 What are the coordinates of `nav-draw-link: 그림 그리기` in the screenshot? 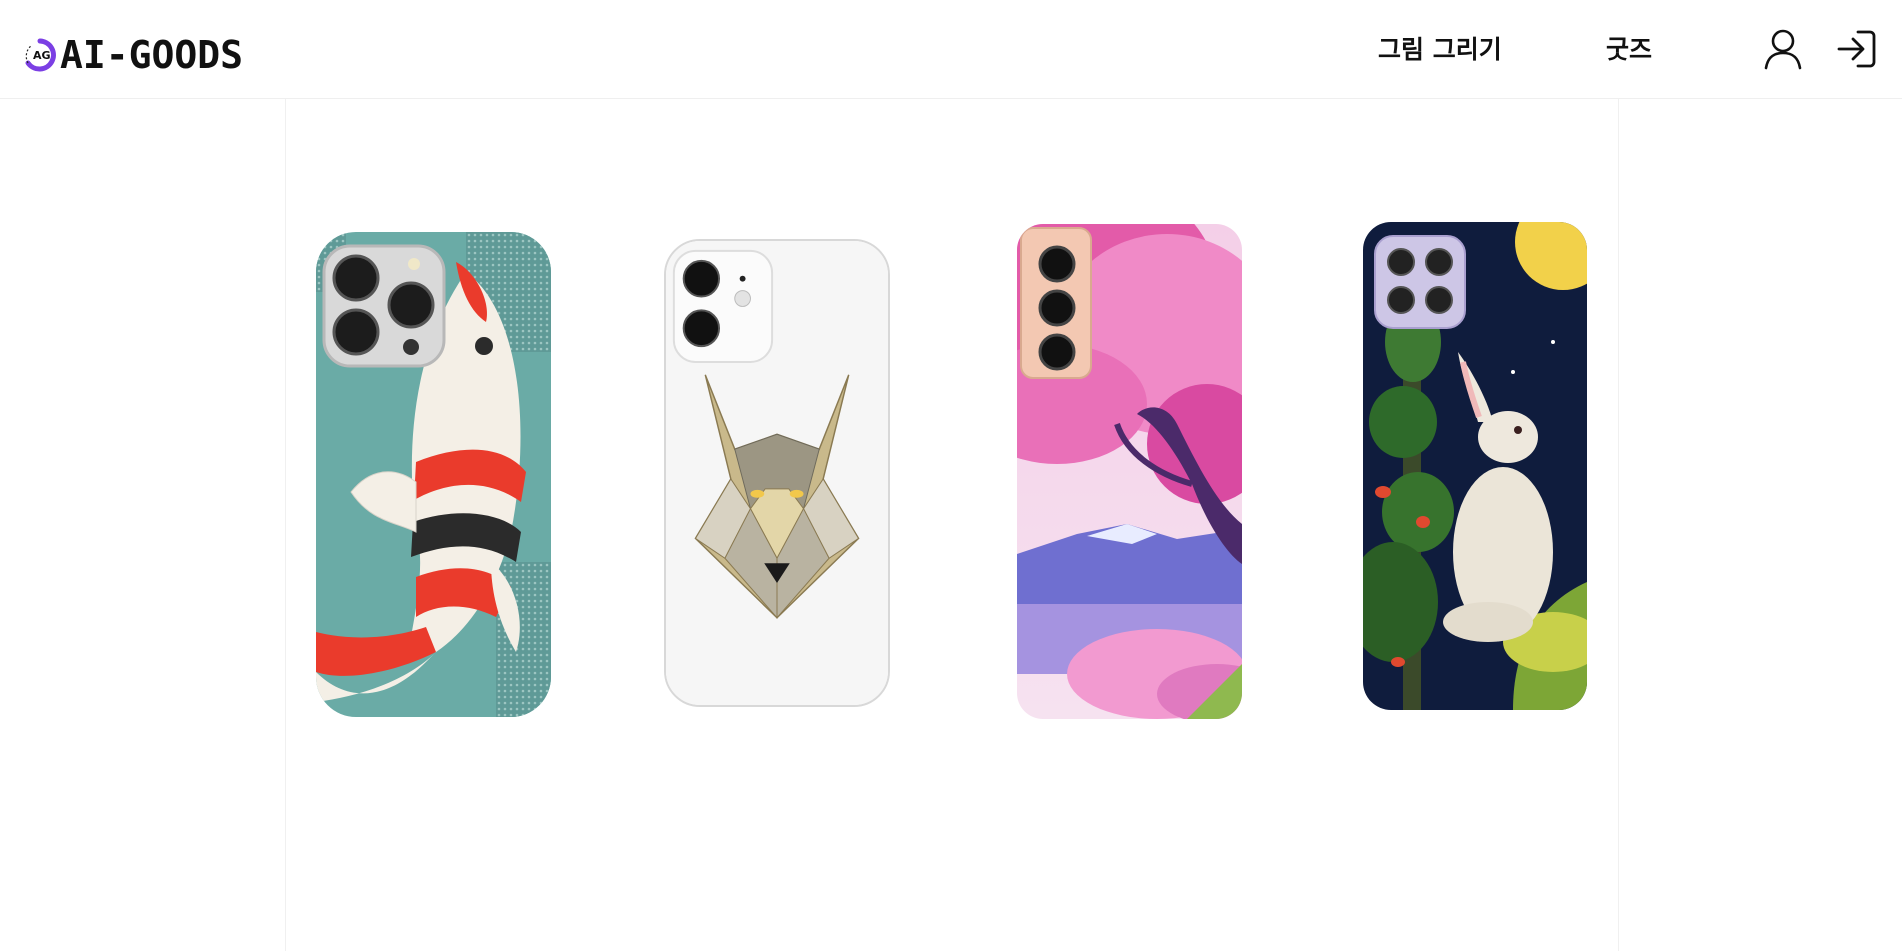 It's located at (1440, 50).